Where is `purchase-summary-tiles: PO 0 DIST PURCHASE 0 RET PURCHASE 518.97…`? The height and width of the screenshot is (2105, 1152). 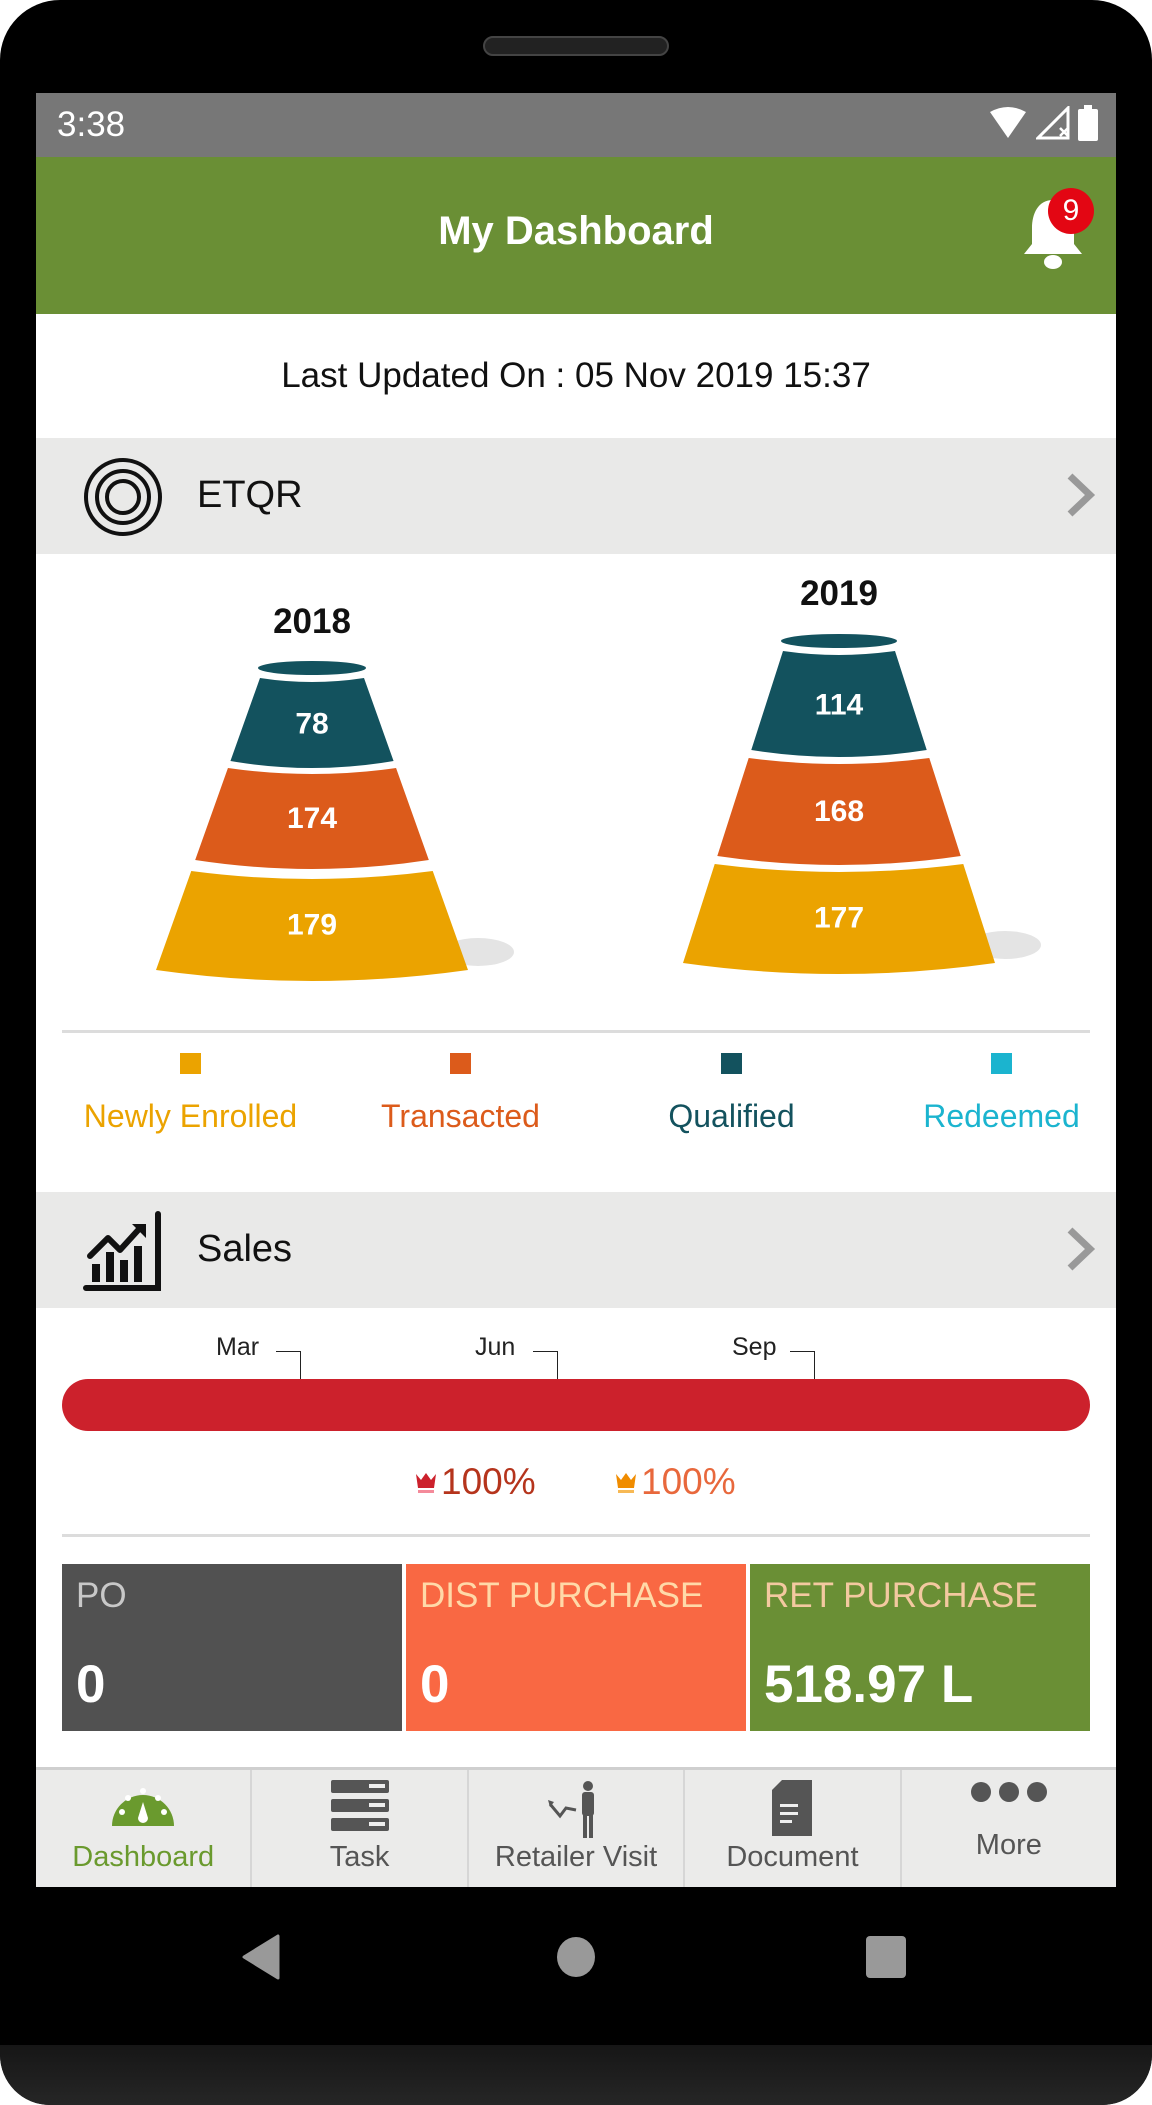
purchase-summary-tiles: PO 0 DIST PURCHASE 0 RET PURCHASE 518.97… is located at coordinates (576, 1647).